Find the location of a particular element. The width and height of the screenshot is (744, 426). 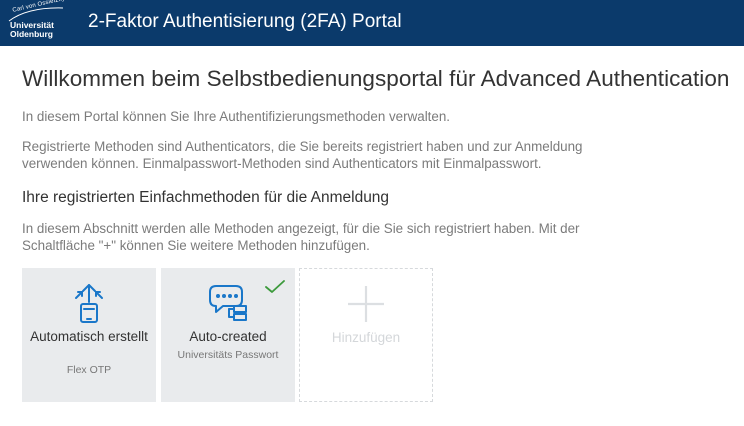

method-name: Automatisch erstellt is located at coordinates (89, 336).